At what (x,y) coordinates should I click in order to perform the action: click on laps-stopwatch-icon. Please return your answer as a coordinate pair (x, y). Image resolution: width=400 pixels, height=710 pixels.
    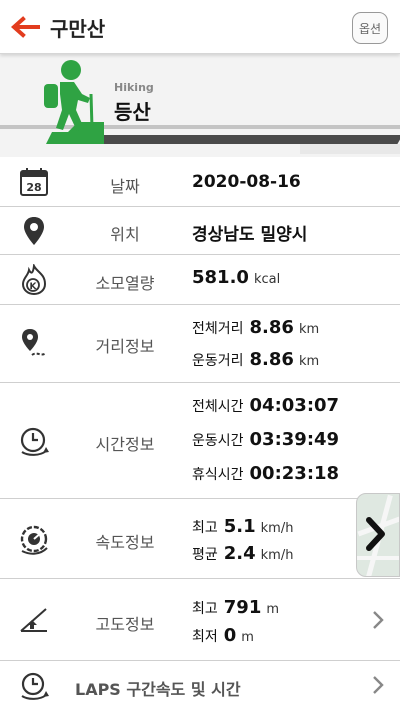
    Looking at the image, I should click on (34, 686).